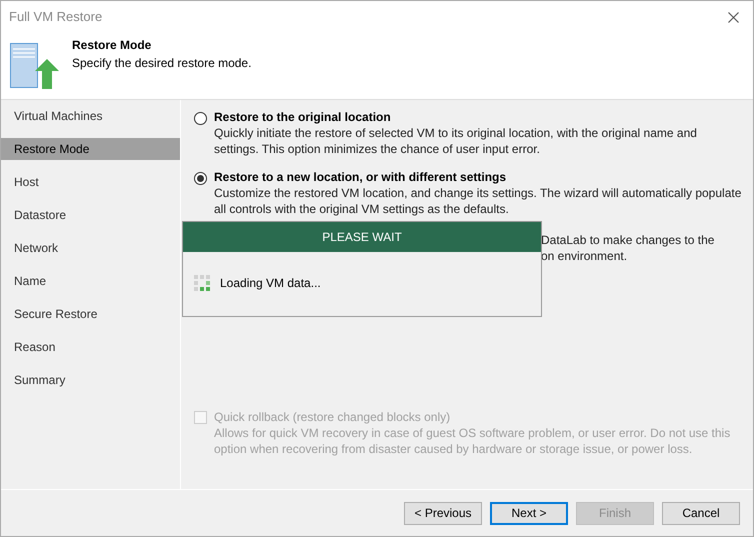 The image size is (754, 537). Describe the element at coordinates (362, 237) in the screenshot. I see `dialog-title: PLEASE WAIT` at that location.